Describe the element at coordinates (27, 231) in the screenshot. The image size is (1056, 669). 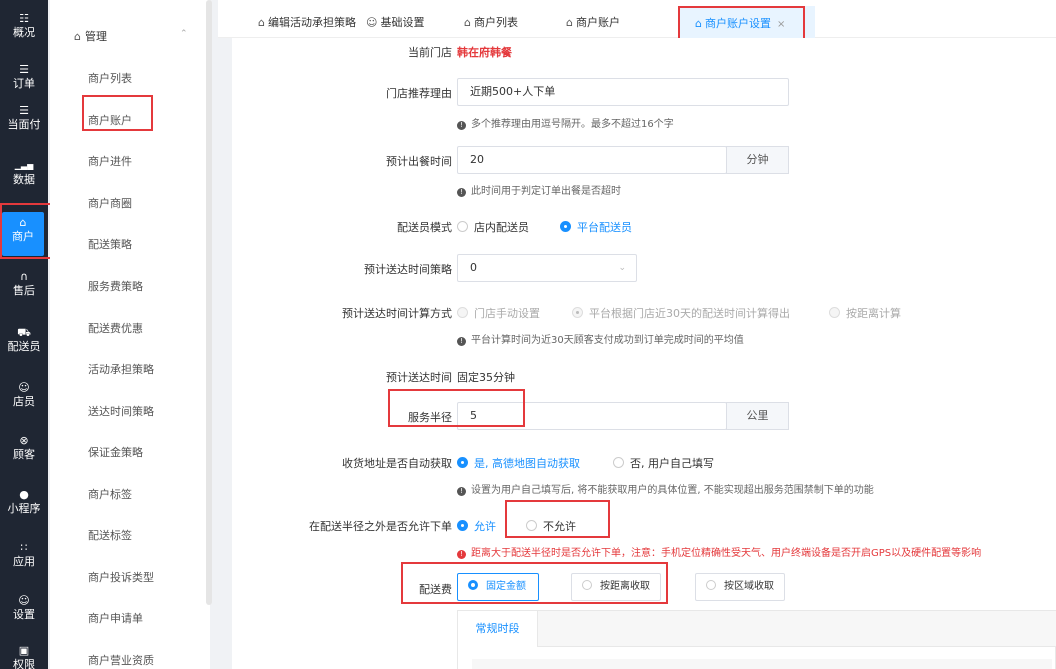
I see `highlight-box-merchant-nav` at that location.